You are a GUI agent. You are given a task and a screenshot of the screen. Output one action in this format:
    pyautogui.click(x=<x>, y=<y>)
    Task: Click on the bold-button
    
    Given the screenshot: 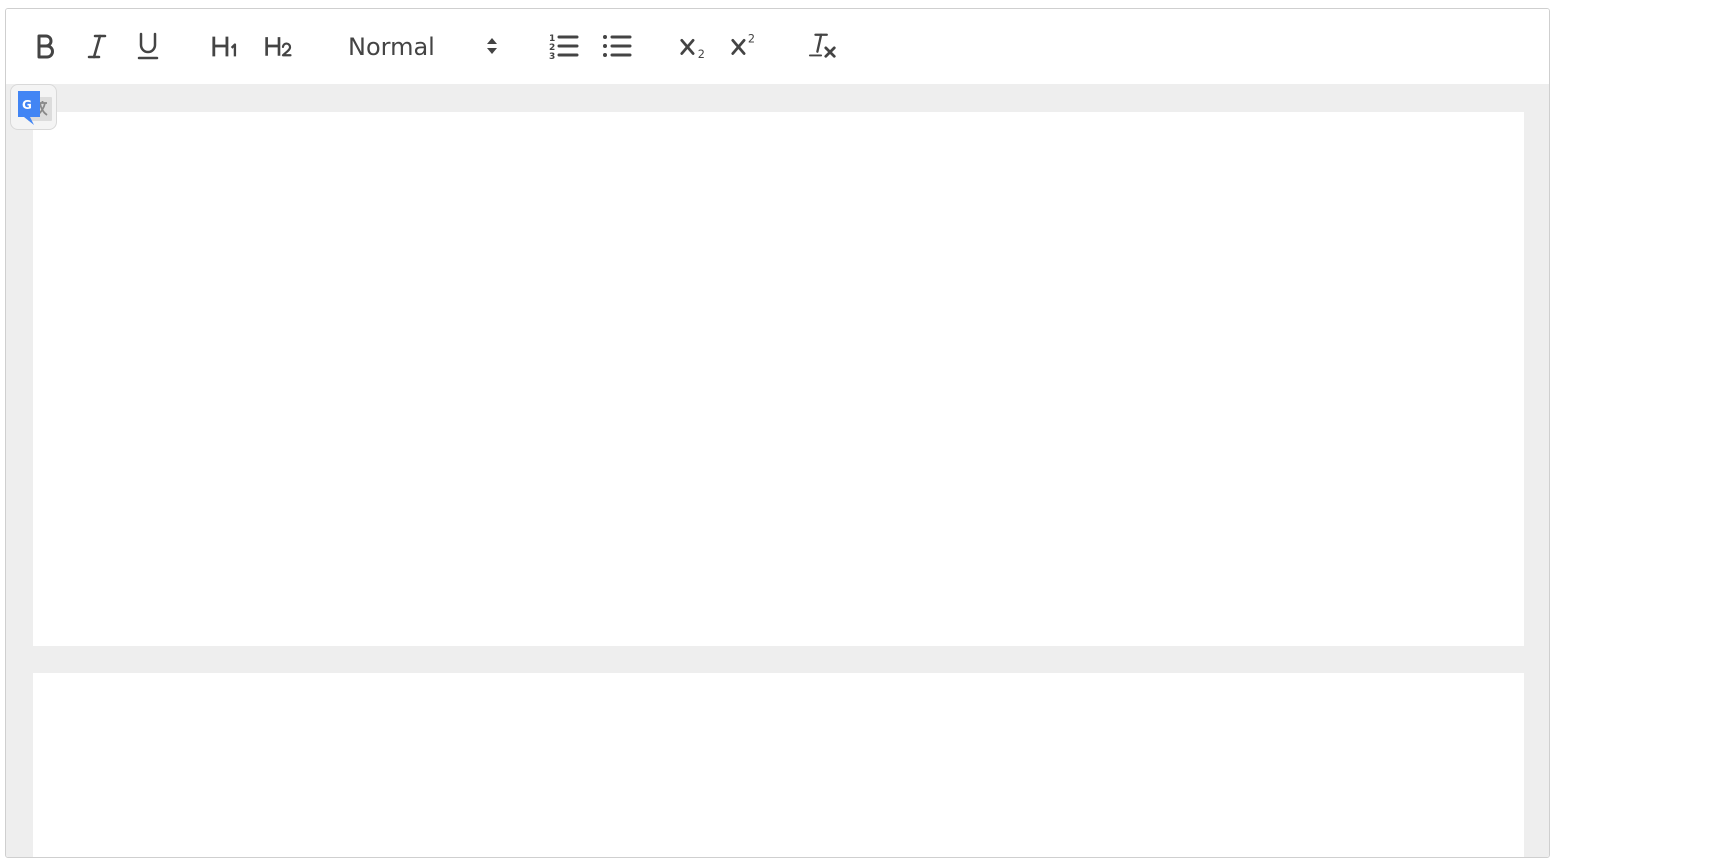 What is the action you would take?
    pyautogui.click(x=45, y=46)
    